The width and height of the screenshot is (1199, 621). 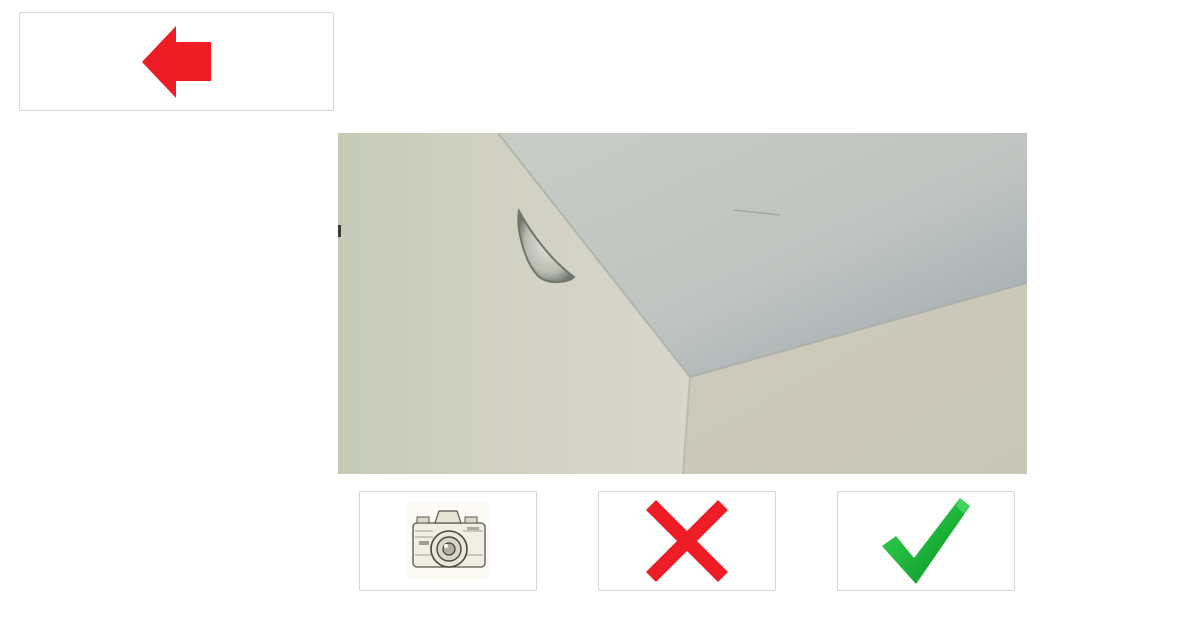 I want to click on checkmark-icon, so click(x=926, y=541).